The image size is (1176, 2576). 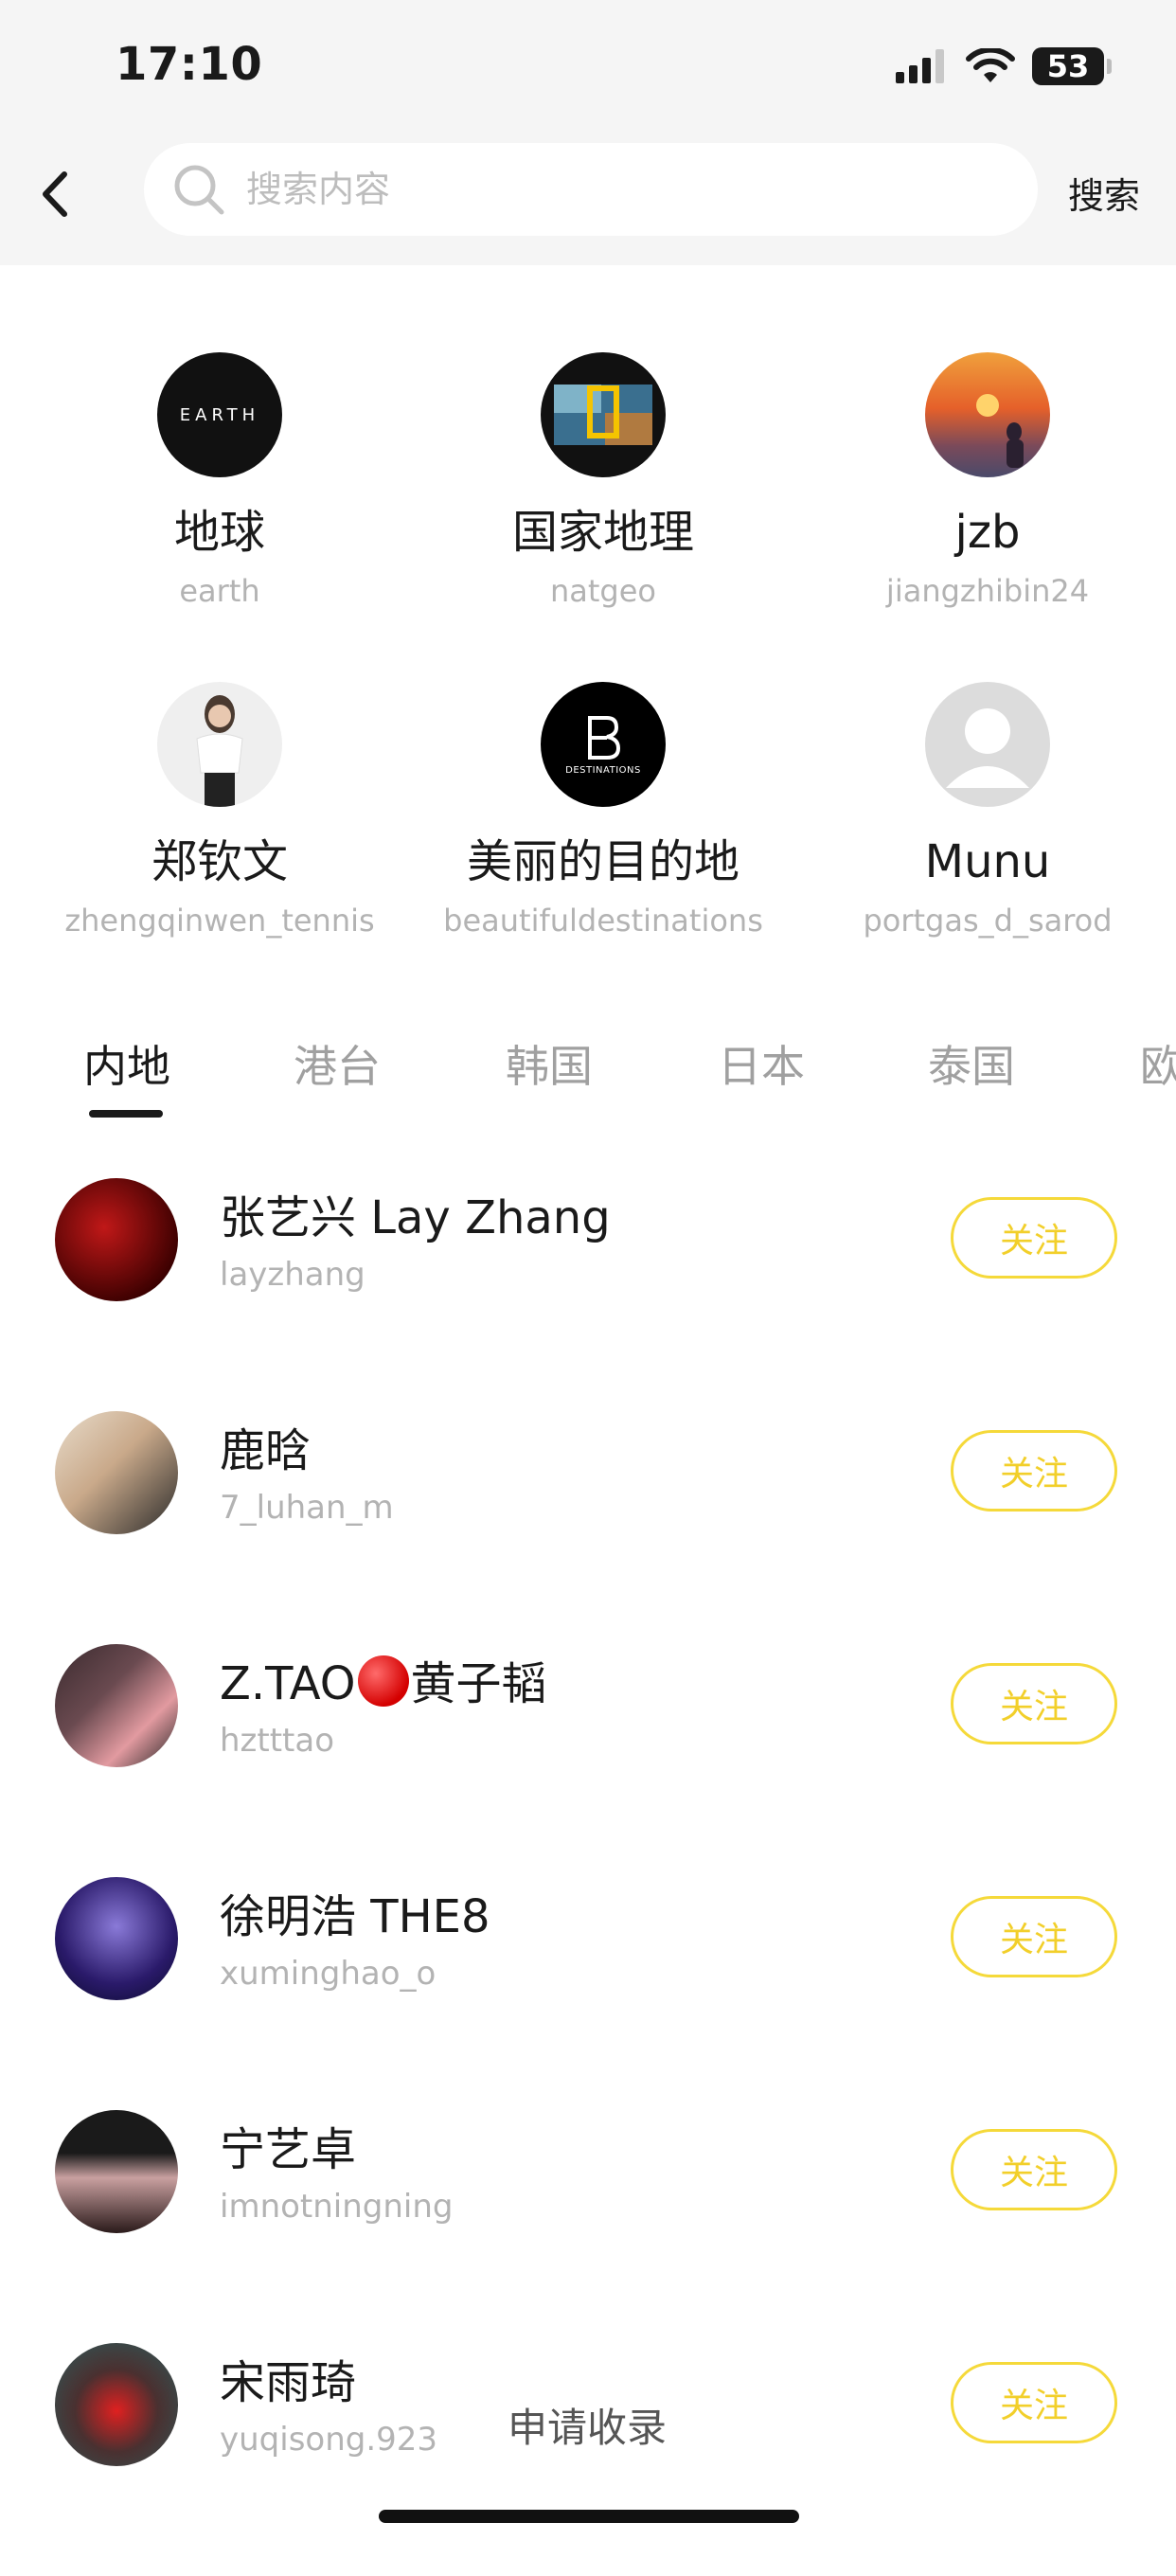 What do you see at coordinates (292, 1275) in the screenshot?
I see `account-handle: layzhang` at bounding box center [292, 1275].